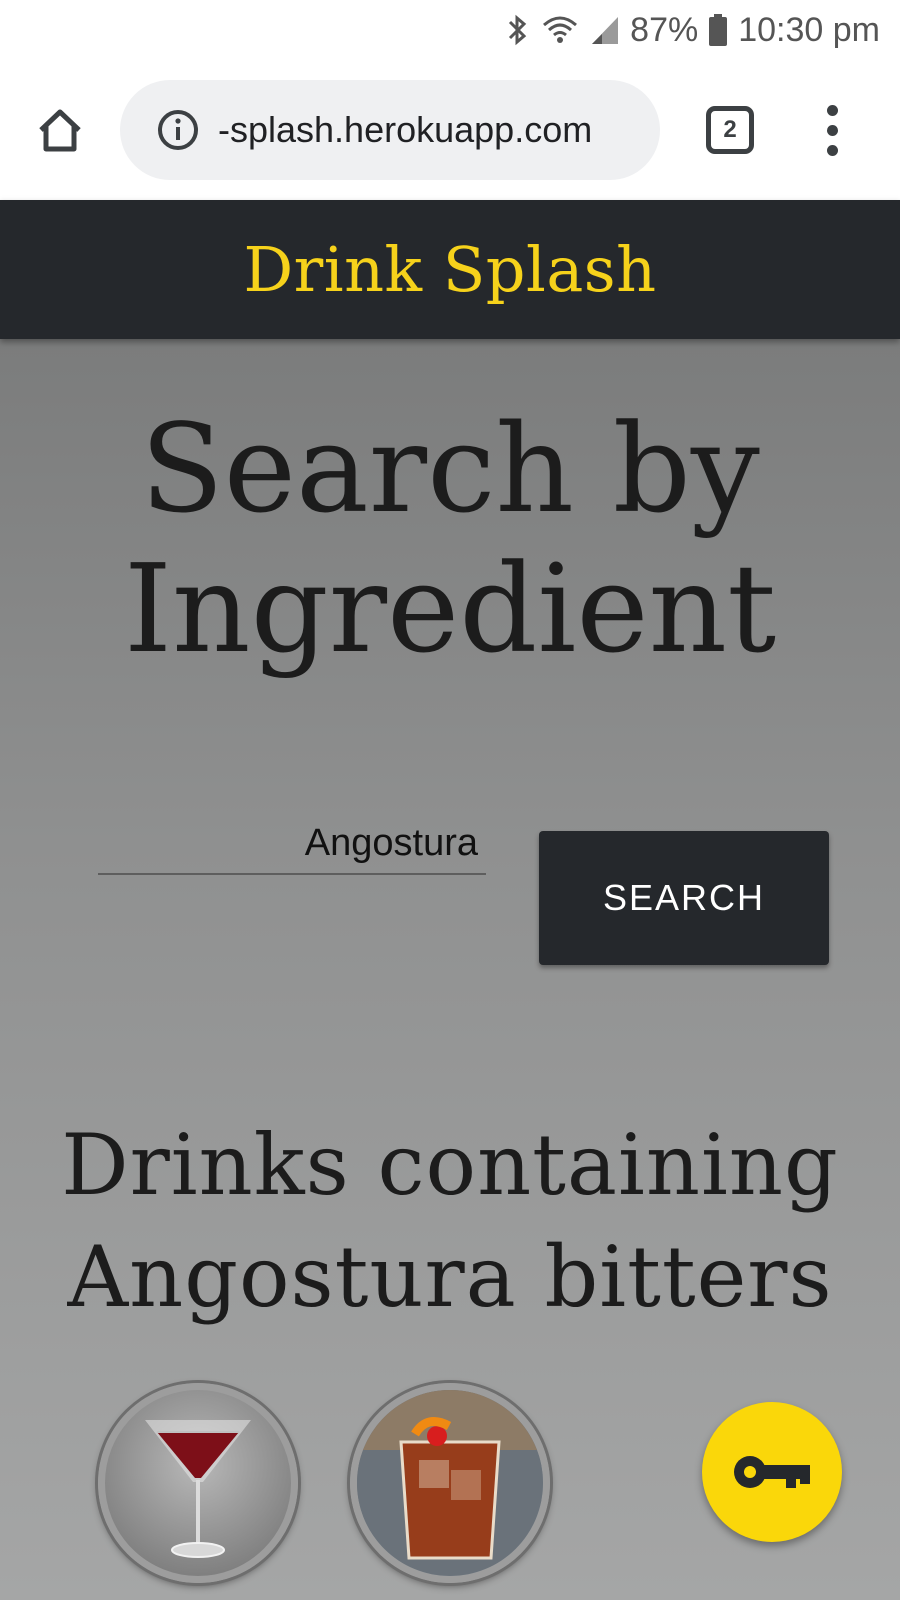 Image resolution: width=900 pixels, height=1600 pixels. I want to click on info-icon, so click(178, 130).